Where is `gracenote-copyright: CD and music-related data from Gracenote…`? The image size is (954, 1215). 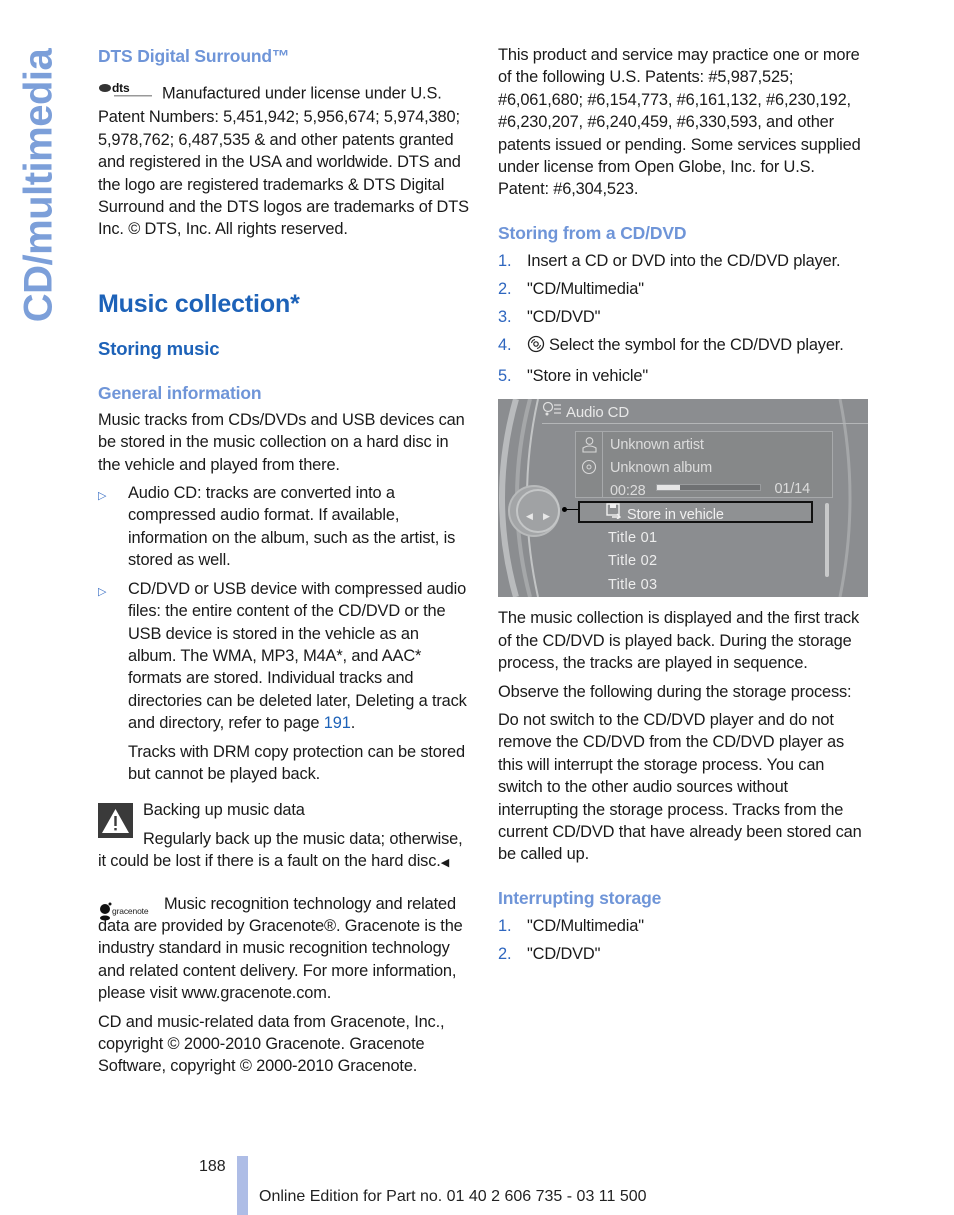
gracenote-copyright: CD and music-related data from Gracenote… is located at coordinates (271, 1044).